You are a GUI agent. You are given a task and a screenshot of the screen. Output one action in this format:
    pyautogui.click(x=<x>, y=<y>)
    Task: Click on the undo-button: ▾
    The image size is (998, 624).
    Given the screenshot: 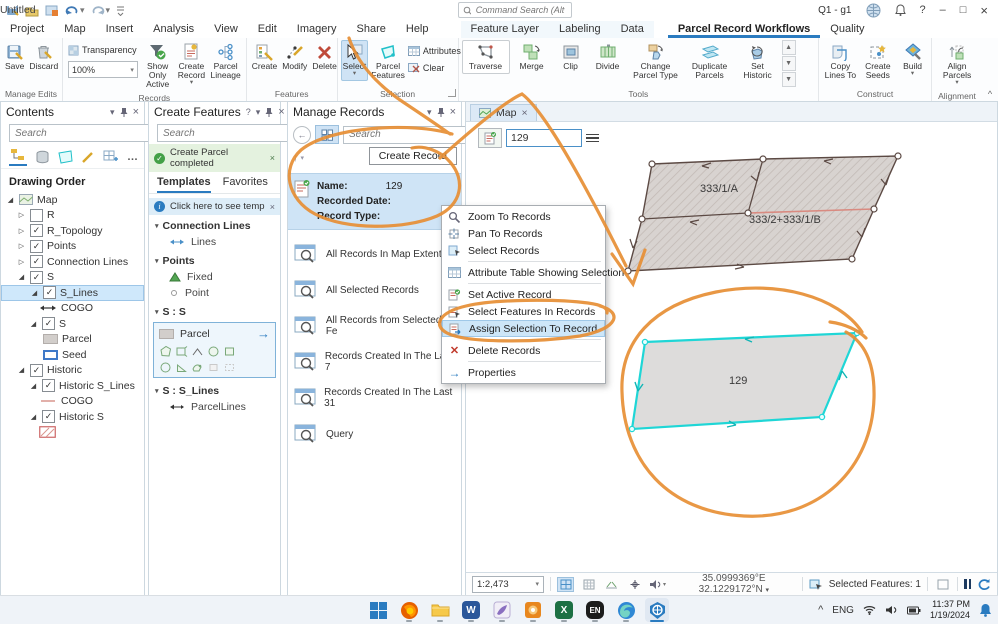 What is the action you would take?
    pyautogui.click(x=75, y=10)
    